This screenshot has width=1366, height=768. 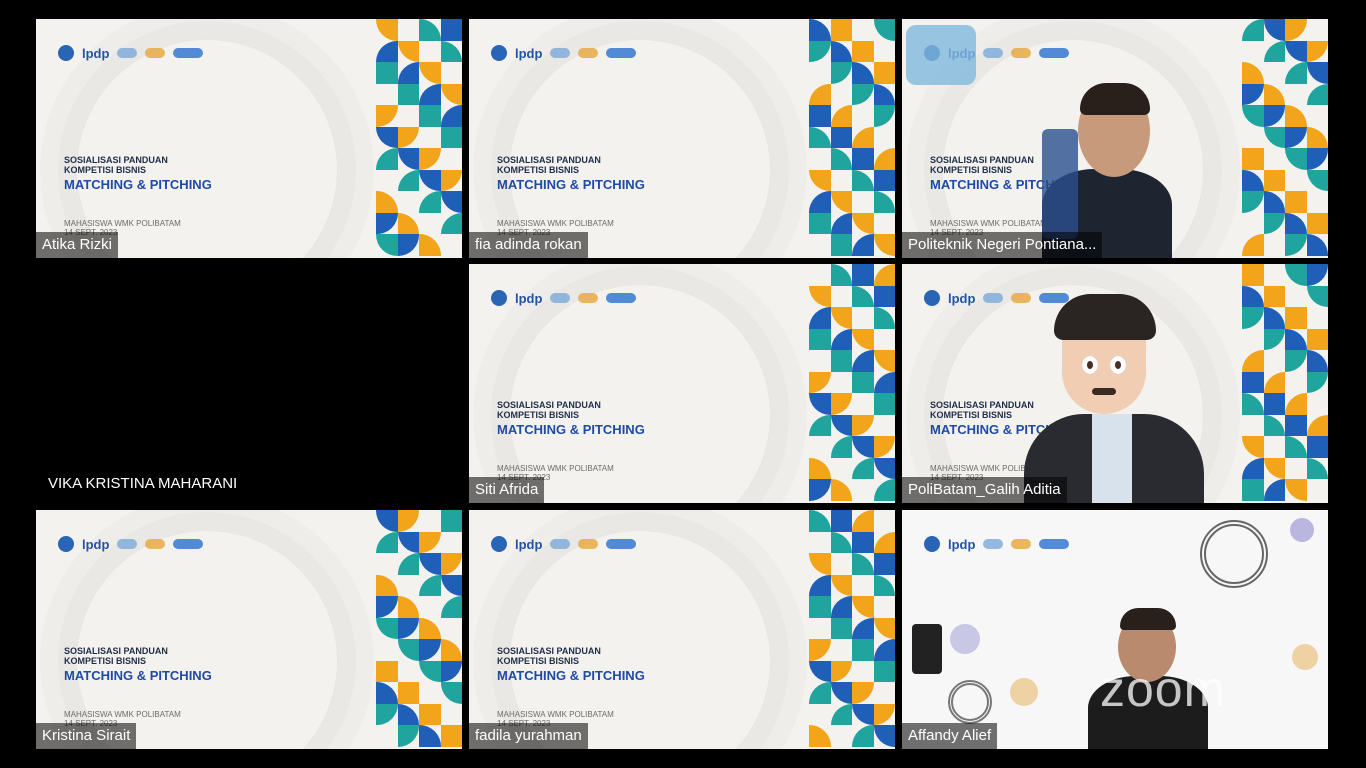 I want to click on ministry-logo-icon, so click(x=499, y=544).